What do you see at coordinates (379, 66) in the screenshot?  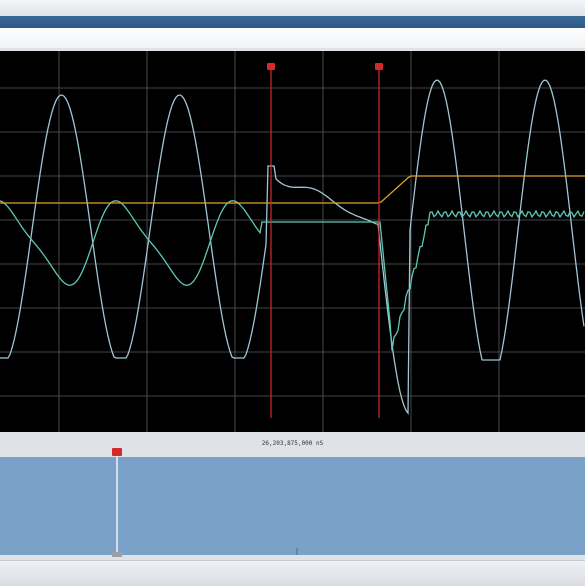 I see `cursor-b-handle` at bounding box center [379, 66].